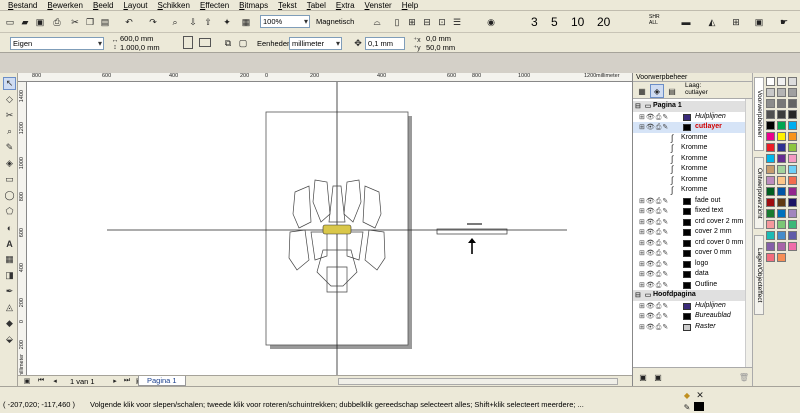  What do you see at coordinates (246, 22) in the screenshot?
I see `welcome-screen-icon: ▦` at bounding box center [246, 22].